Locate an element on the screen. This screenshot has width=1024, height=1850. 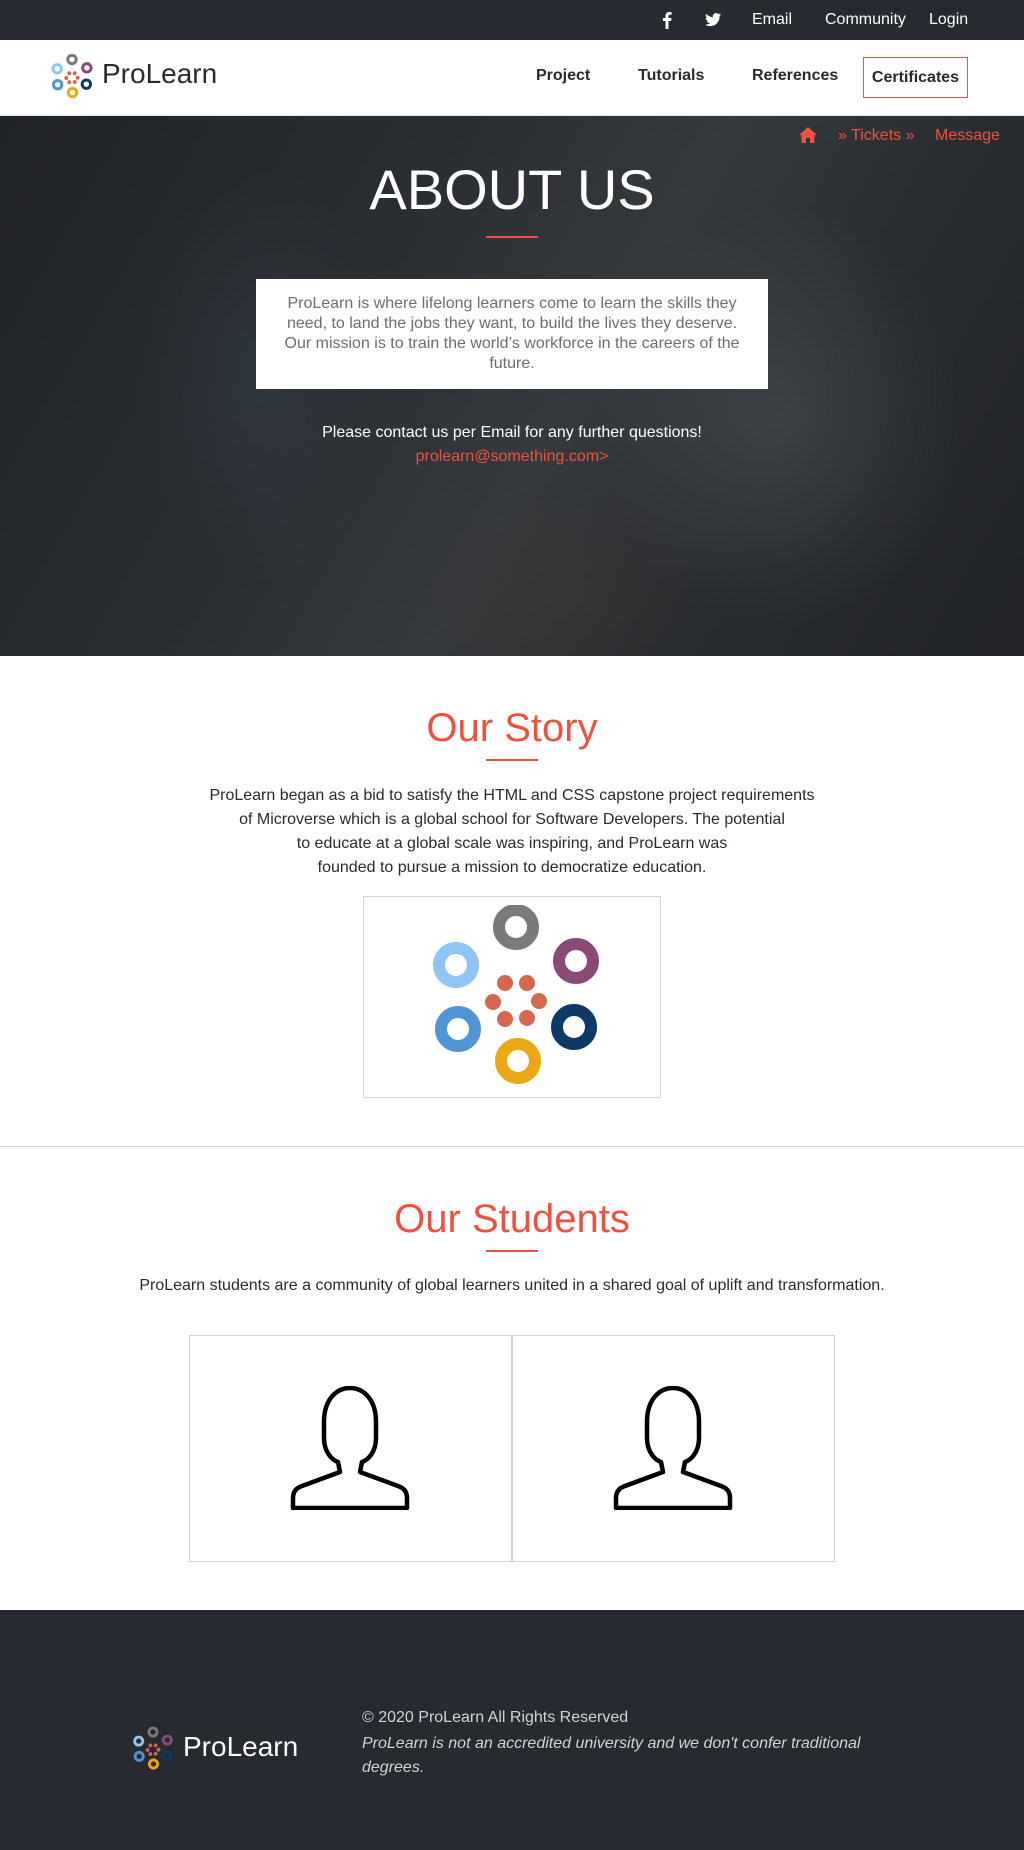
section-divider is located at coordinates (512, 1146).